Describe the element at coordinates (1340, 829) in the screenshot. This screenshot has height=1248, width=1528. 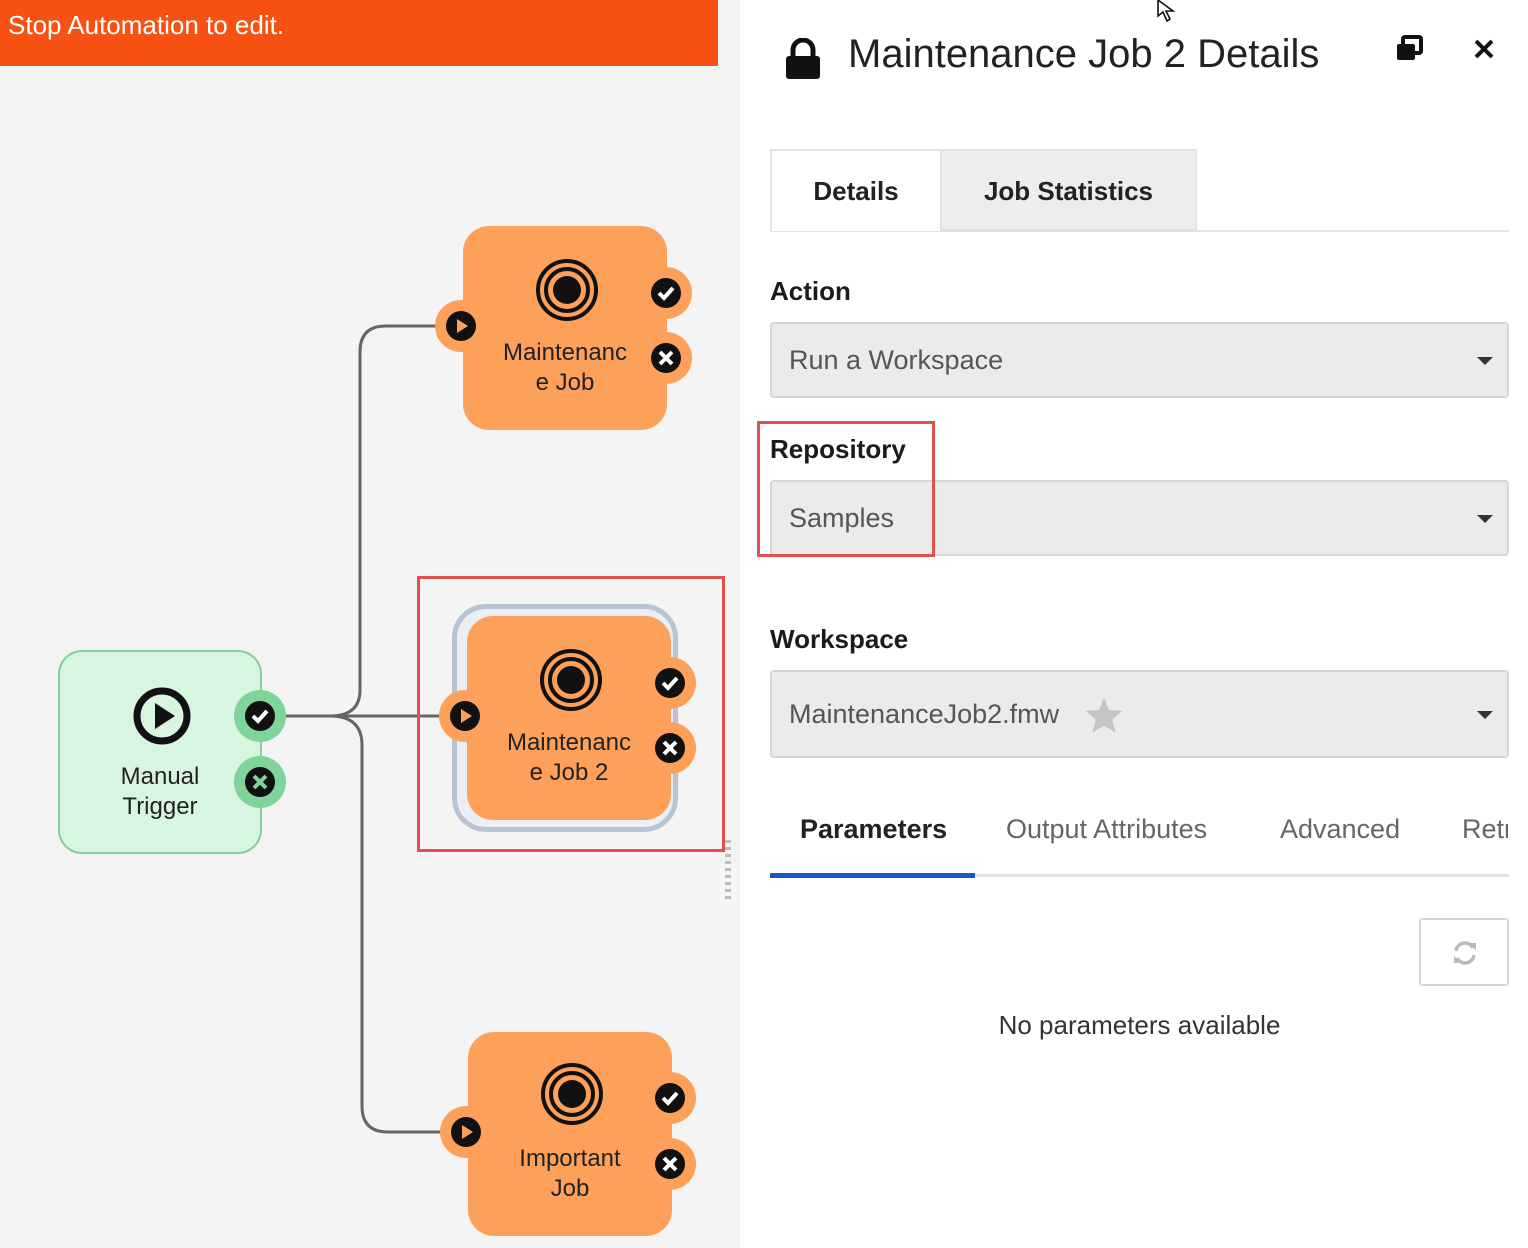
I see `subtab-advanced: Advanced` at that location.